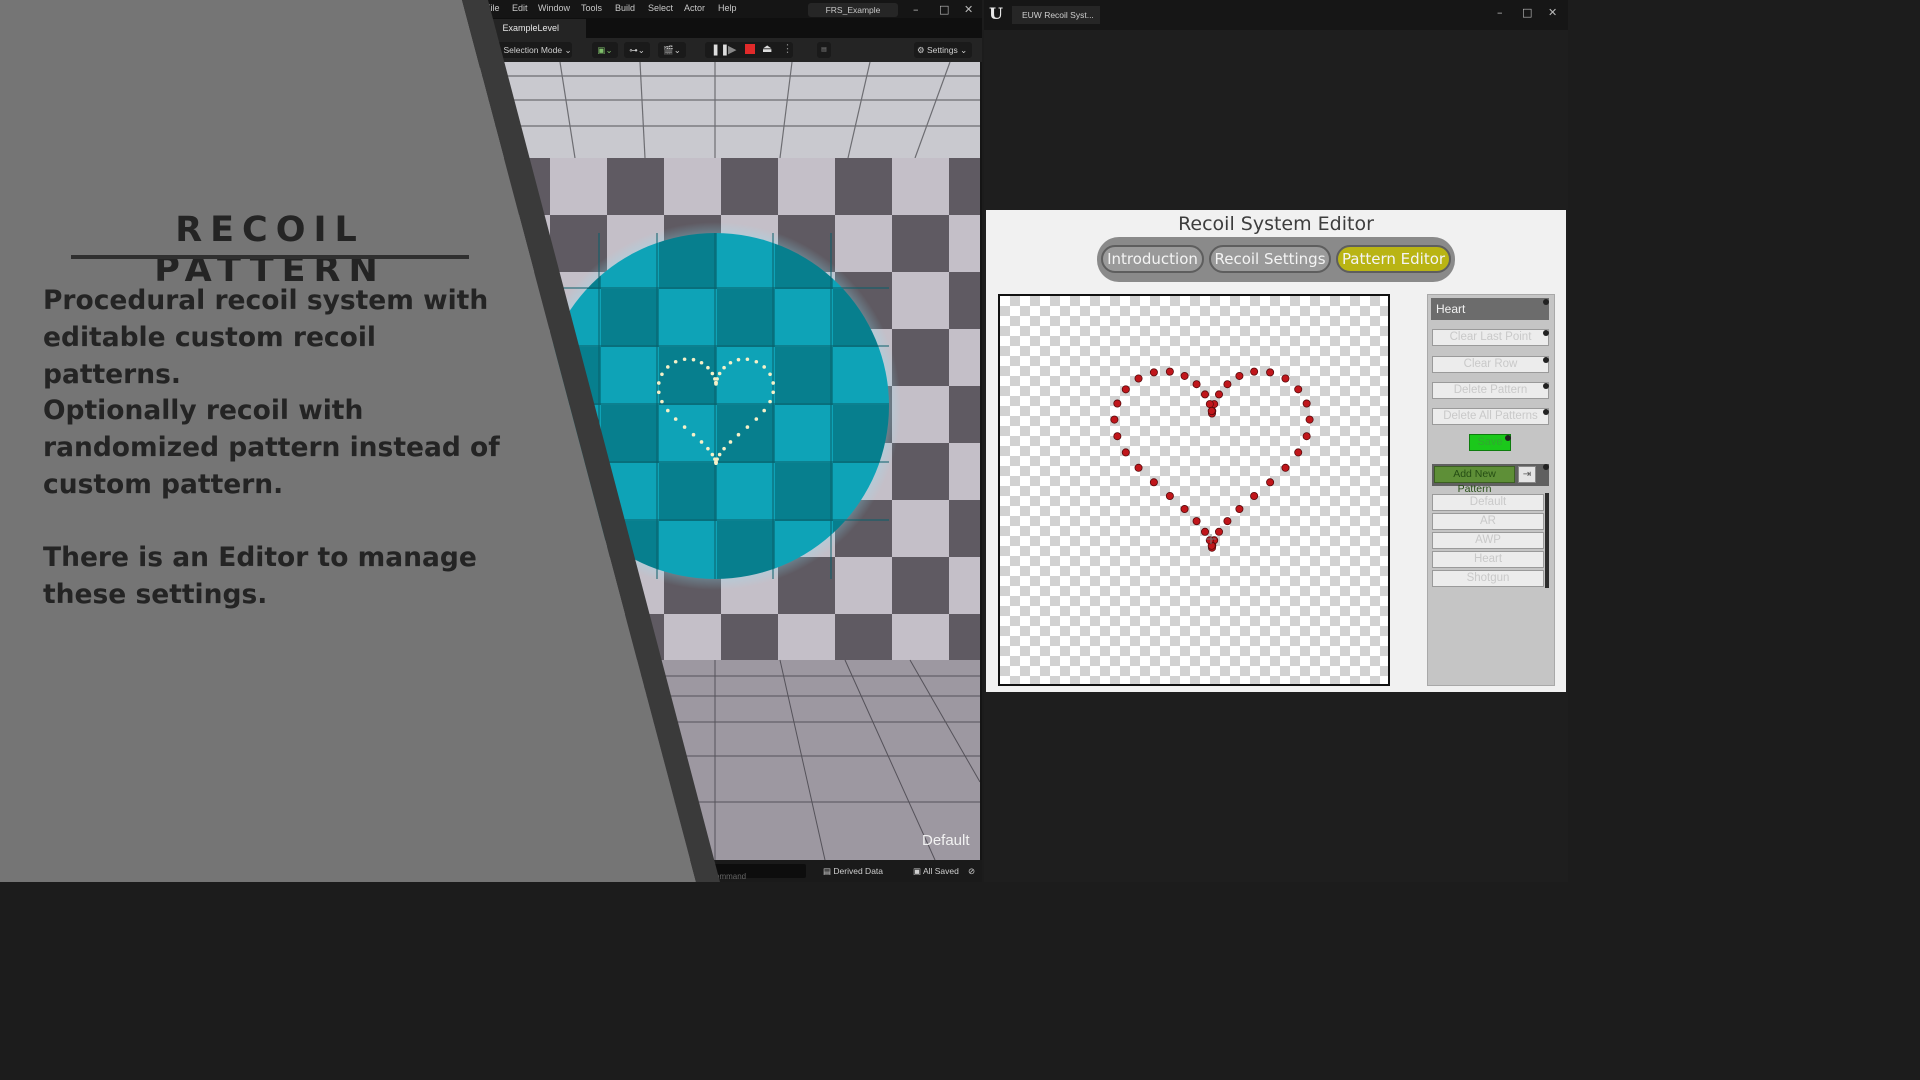 The width and height of the screenshot is (1920, 1080). Describe the element at coordinates (971, 871) in the screenshot. I see `revision-control-icon: ⊘` at that location.